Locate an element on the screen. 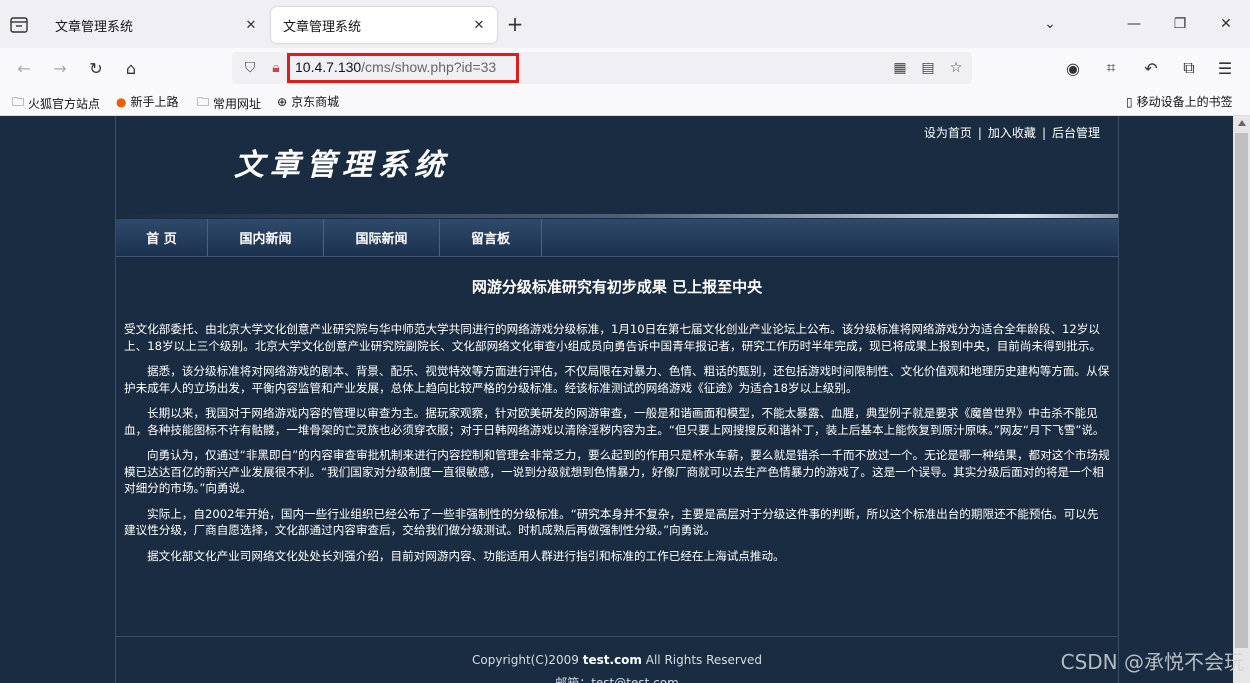 Image resolution: width=1250 pixels, height=683 pixels. bookmark-item: ⊕ 京东商城 is located at coordinates (308, 101).